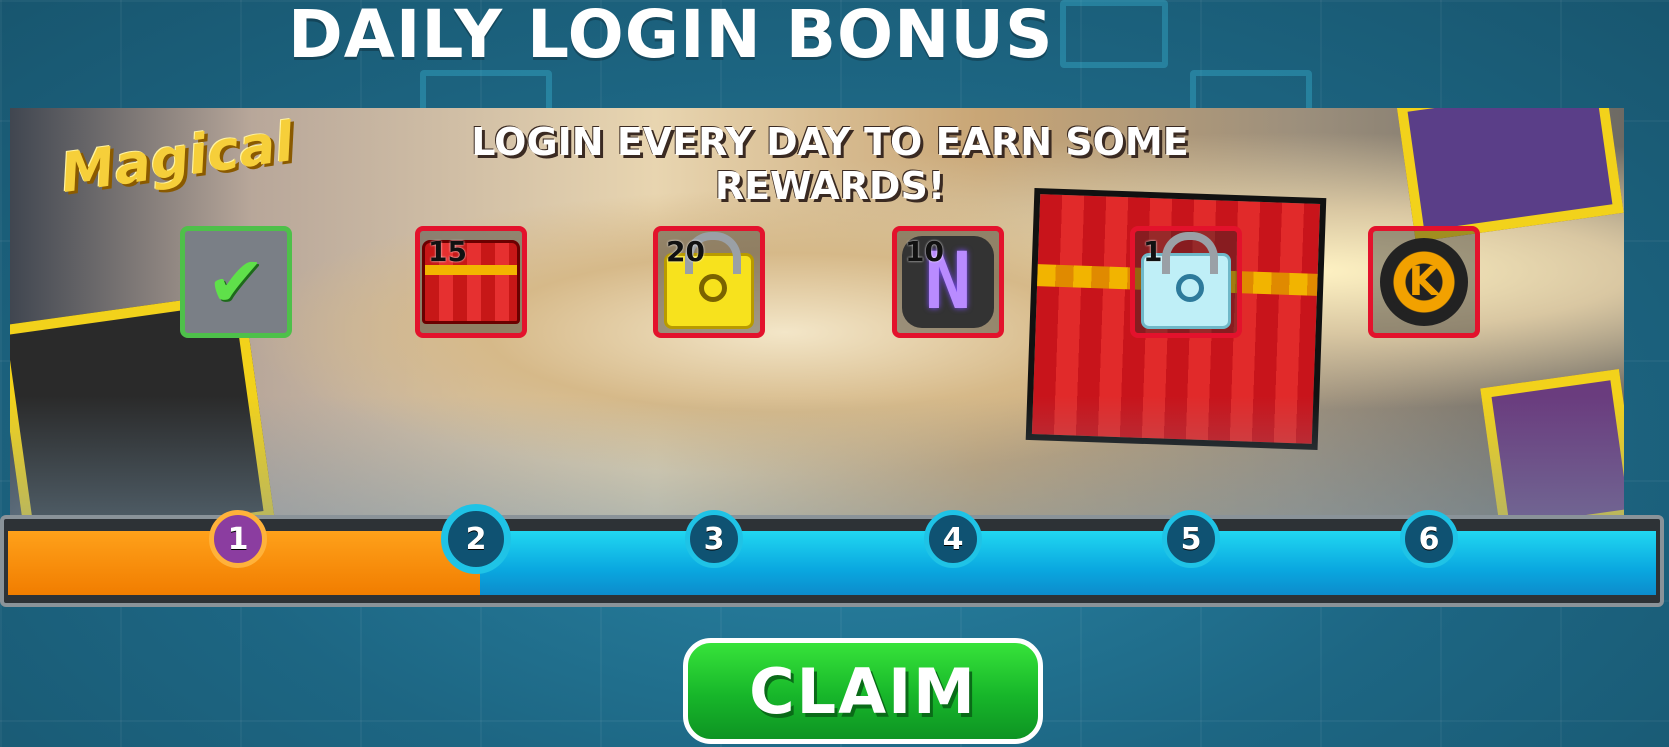 The width and height of the screenshot is (1669, 747). I want to click on day-marker-2: 2, so click(476, 539).